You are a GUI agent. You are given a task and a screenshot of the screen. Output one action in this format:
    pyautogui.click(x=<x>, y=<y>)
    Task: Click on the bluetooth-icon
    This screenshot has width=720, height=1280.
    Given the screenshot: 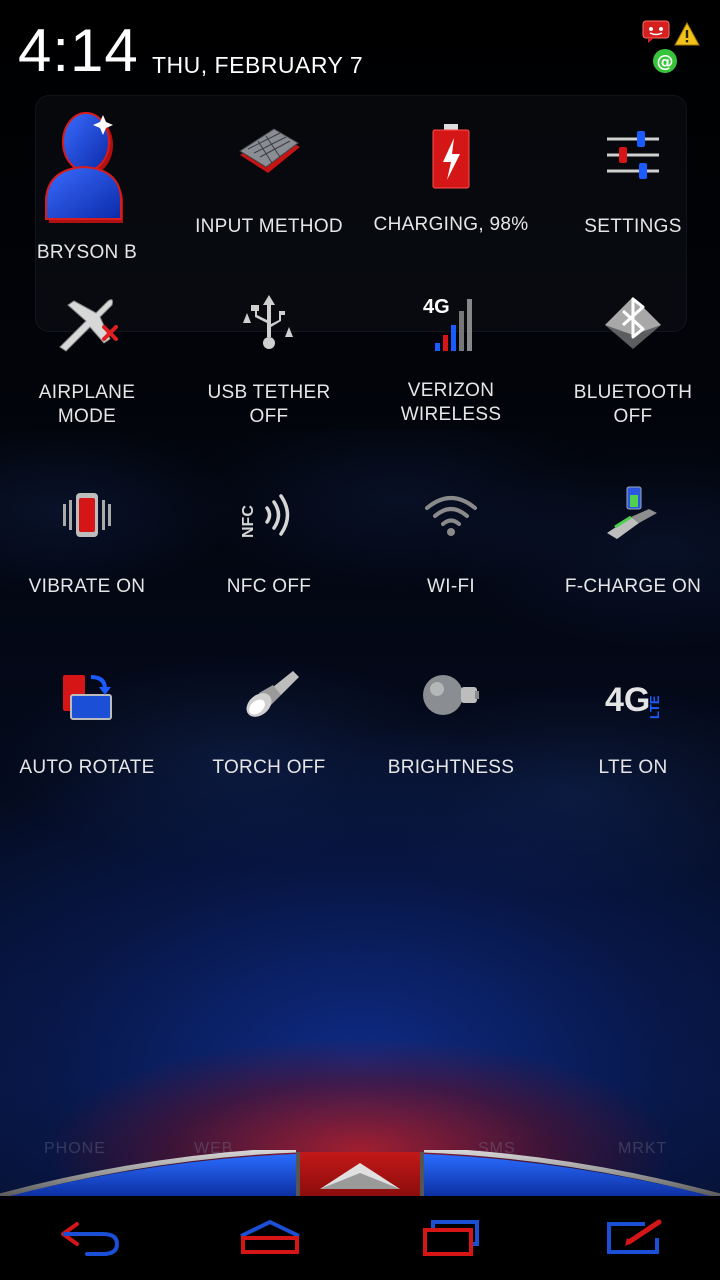 What is the action you would take?
    pyautogui.click(x=633, y=323)
    